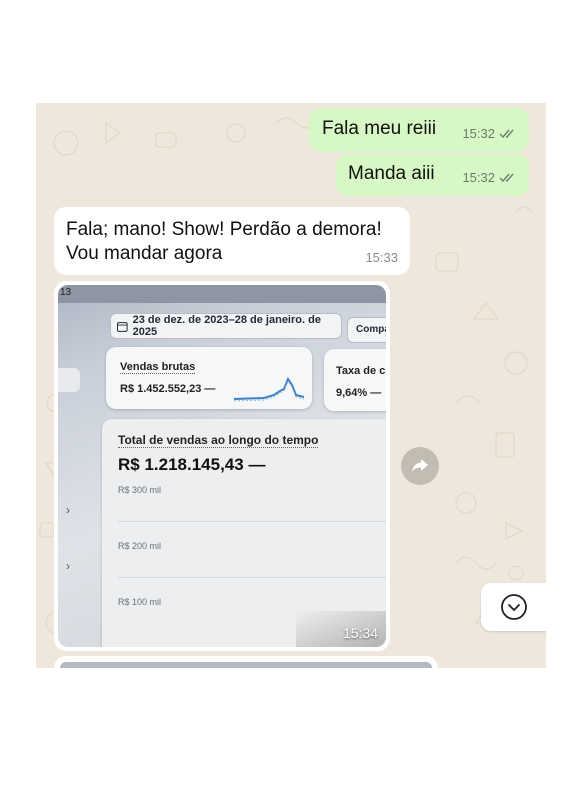  I want to click on compare-button: Compa, so click(366, 330).